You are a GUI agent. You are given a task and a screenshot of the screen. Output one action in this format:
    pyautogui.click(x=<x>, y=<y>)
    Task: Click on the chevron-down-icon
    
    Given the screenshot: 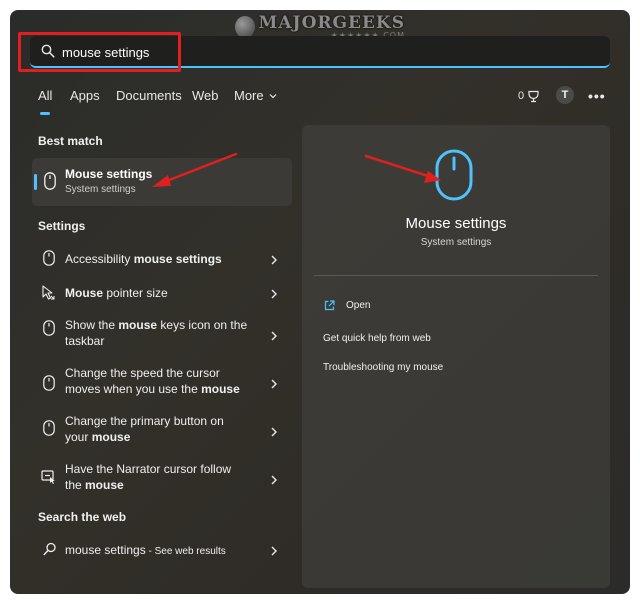 What is the action you would take?
    pyautogui.click(x=273, y=95)
    